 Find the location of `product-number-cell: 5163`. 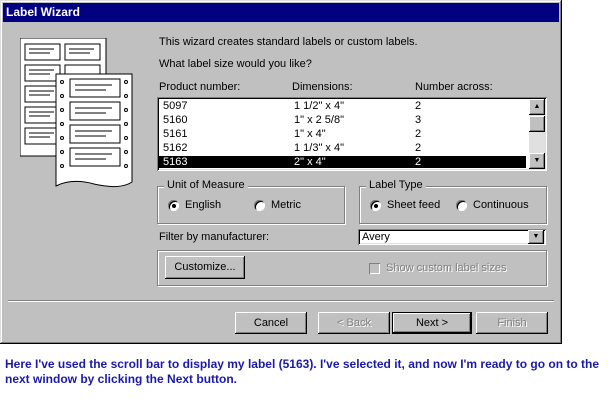

product-number-cell: 5163 is located at coordinates (175, 162).